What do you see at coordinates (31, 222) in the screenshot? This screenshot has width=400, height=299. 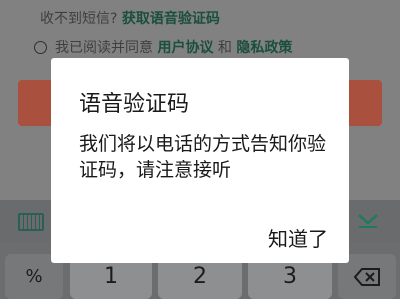 I see `keyboard-icon` at bounding box center [31, 222].